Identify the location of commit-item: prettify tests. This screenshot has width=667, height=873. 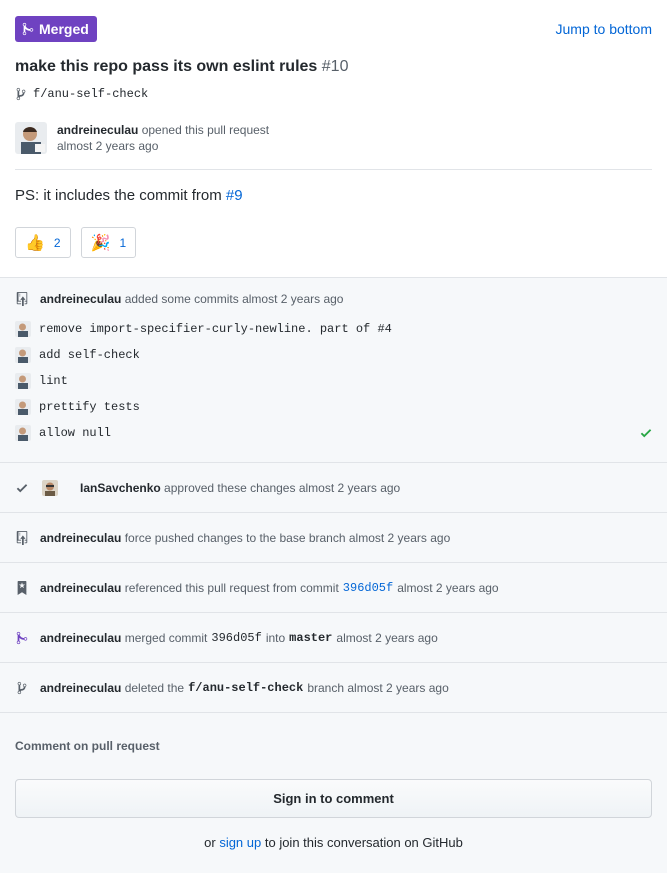
(333, 407).